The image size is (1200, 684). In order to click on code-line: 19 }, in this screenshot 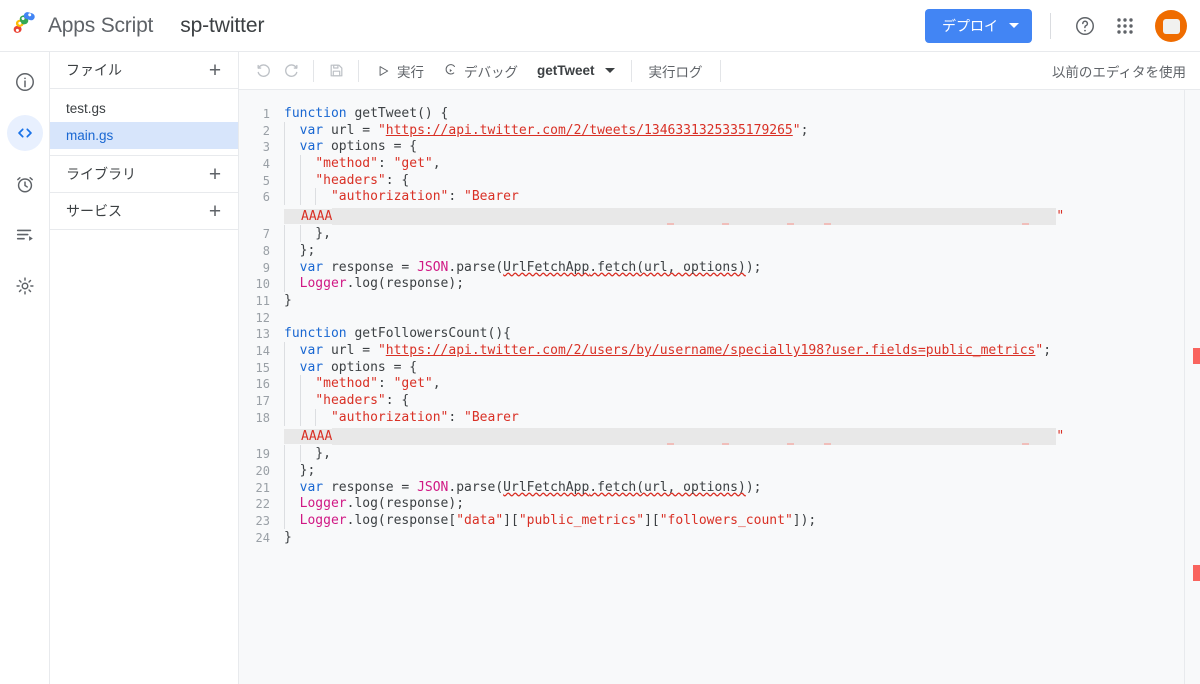, I will do `click(719, 454)`.